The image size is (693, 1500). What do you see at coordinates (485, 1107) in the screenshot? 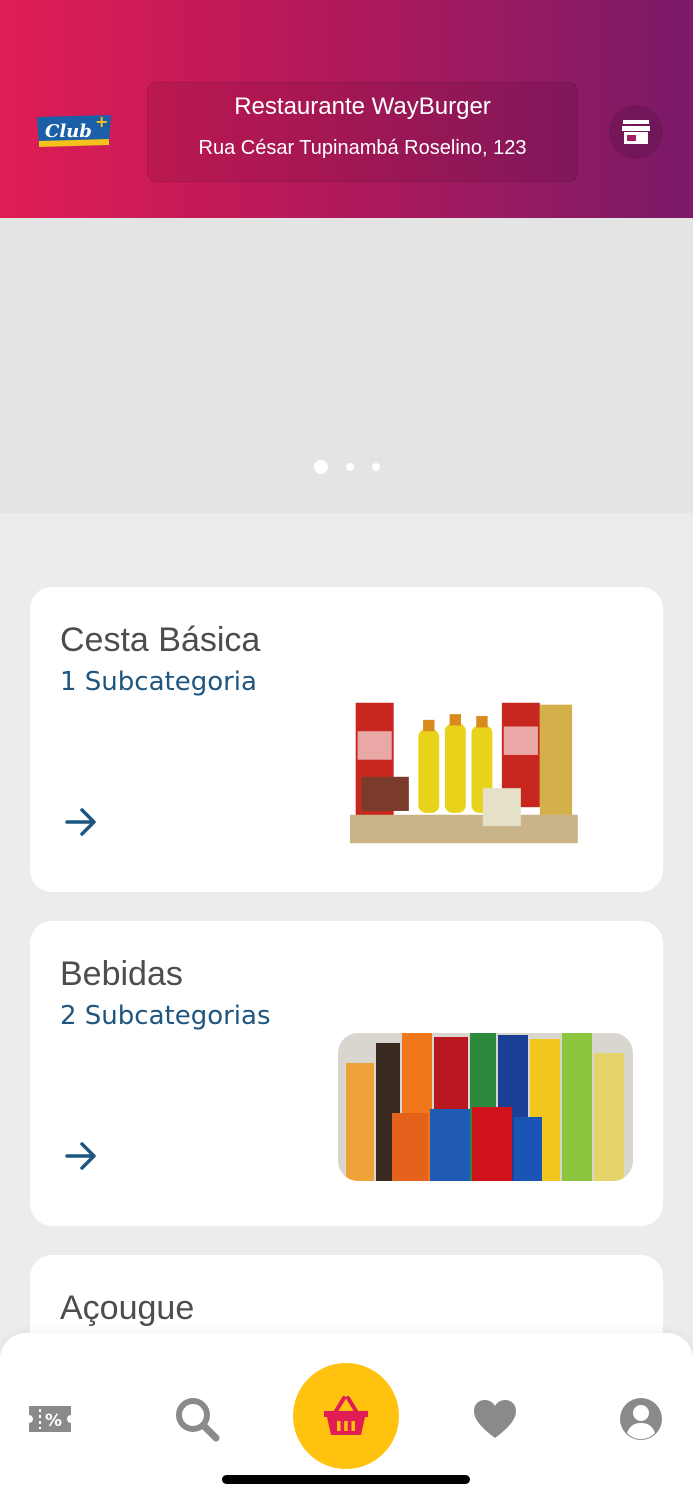
I see `drinks-image` at bounding box center [485, 1107].